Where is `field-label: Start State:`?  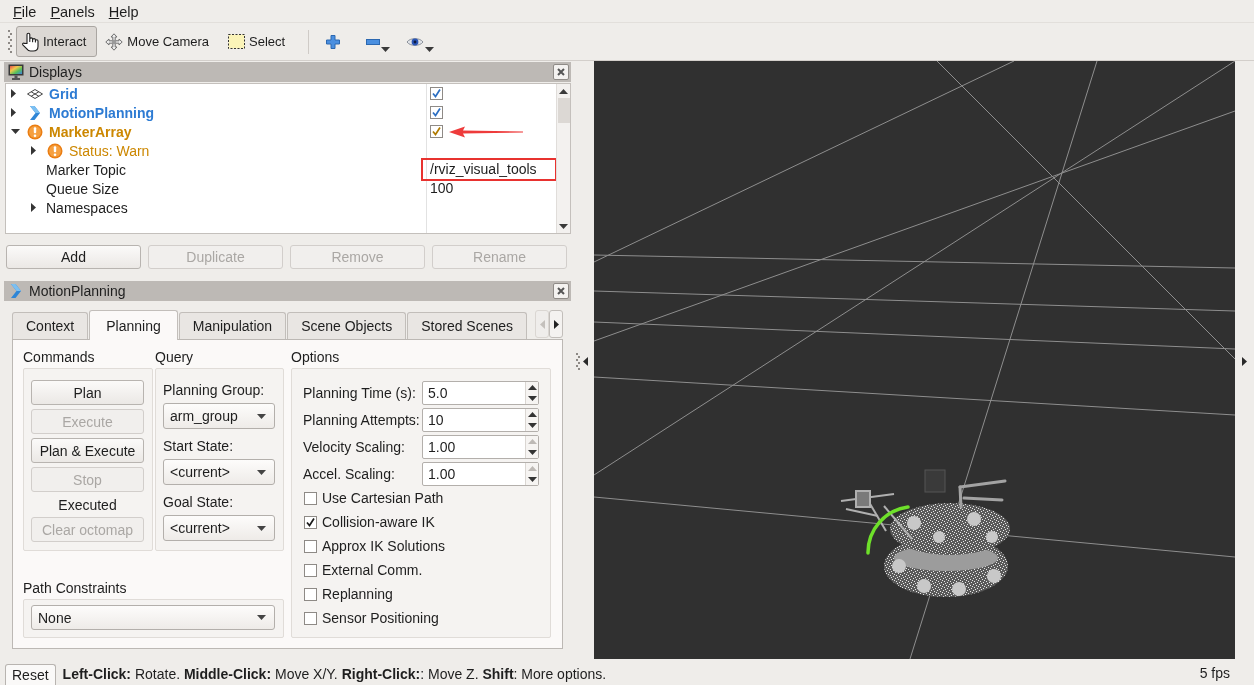
field-label: Start State: is located at coordinates (199, 446).